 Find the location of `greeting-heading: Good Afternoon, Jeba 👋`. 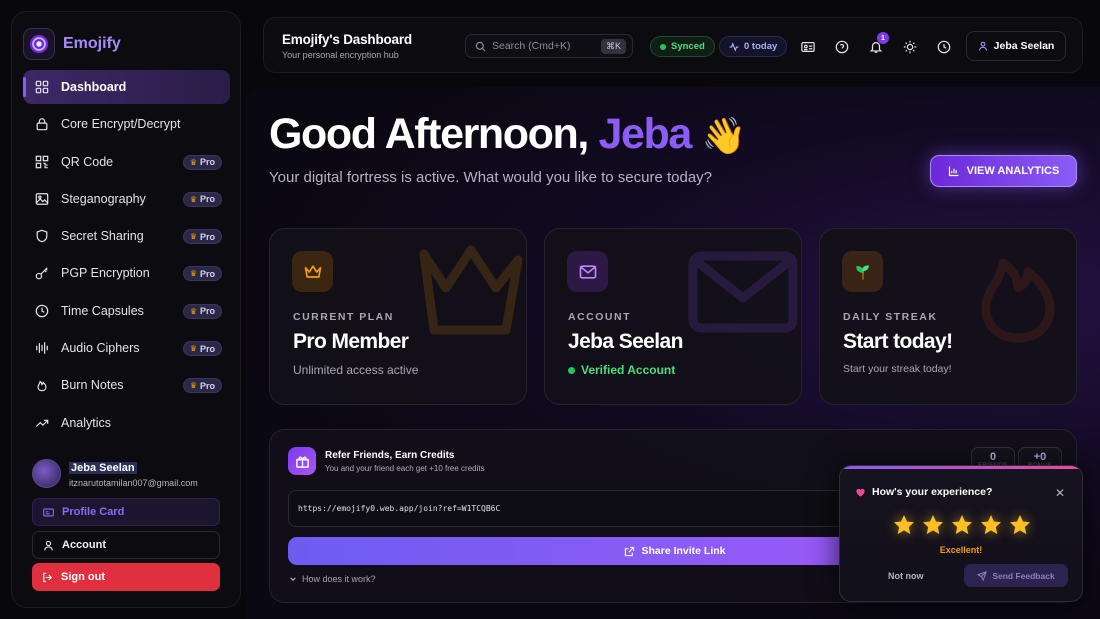

greeting-heading: Good Afternoon, Jeba 👋 is located at coordinates (507, 134).